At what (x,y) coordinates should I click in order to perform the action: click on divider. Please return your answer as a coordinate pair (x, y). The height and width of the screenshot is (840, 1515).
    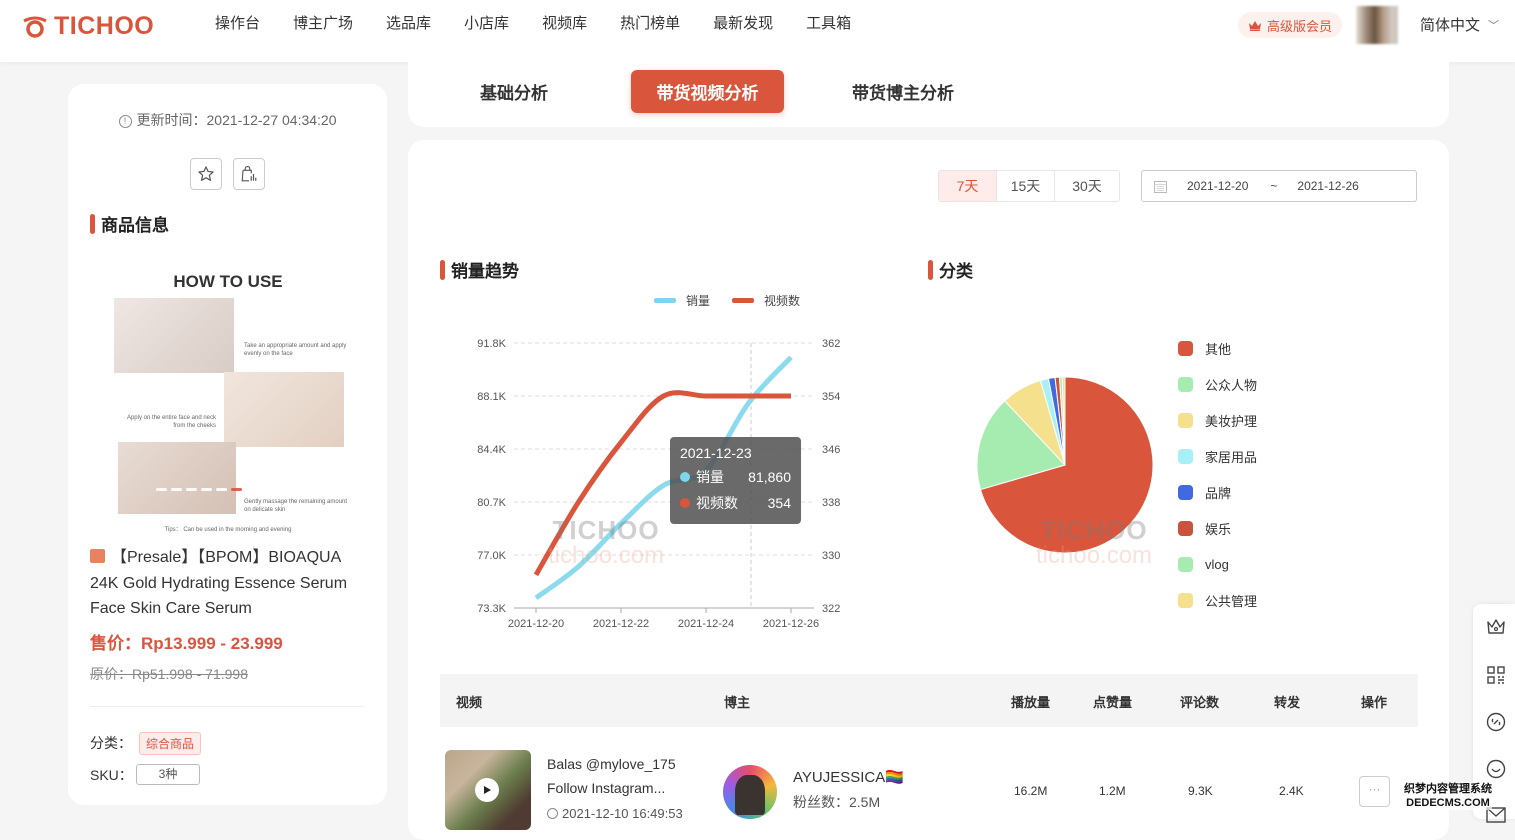
    Looking at the image, I should click on (227, 706).